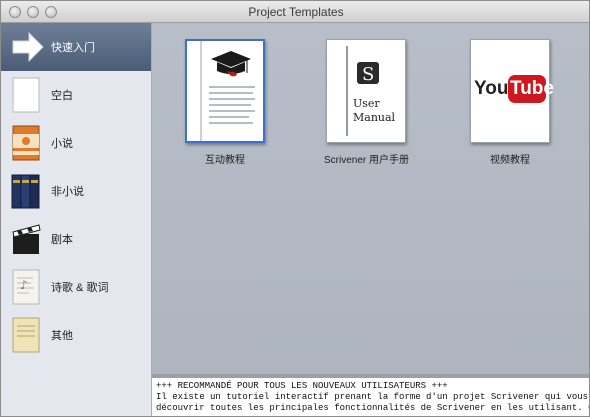 The width and height of the screenshot is (590, 417). Describe the element at coordinates (374, 117) in the screenshot. I see `thumb-text-manual: Manual` at that location.